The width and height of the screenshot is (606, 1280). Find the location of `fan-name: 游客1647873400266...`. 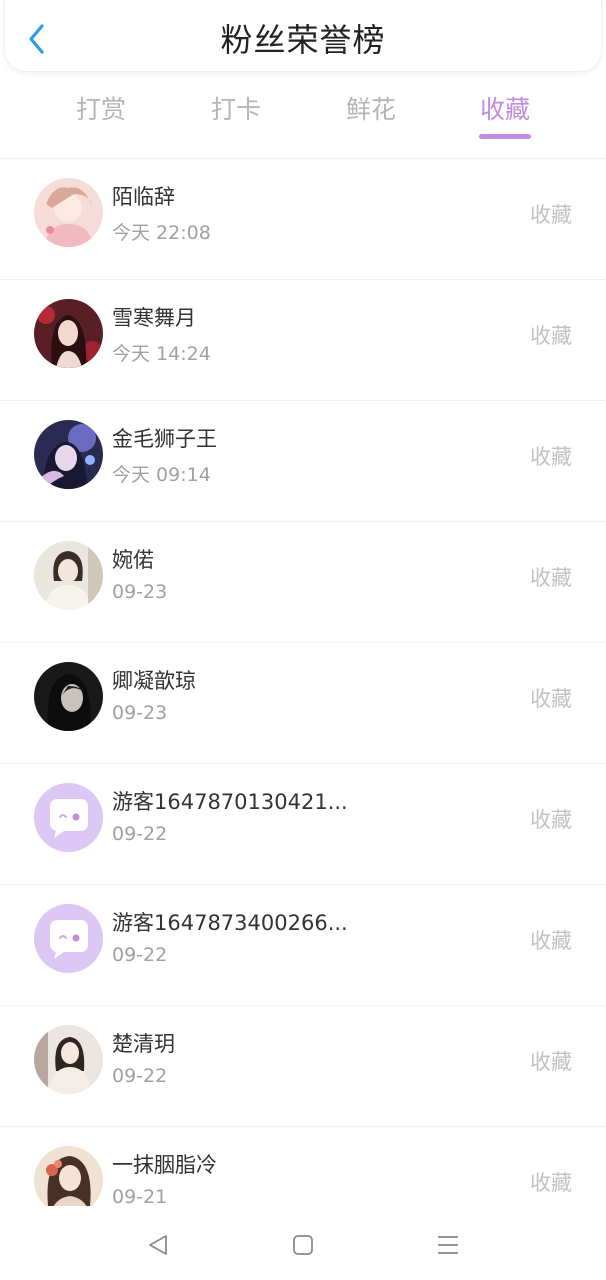

fan-name: 游客1647873400266... is located at coordinates (230, 923).